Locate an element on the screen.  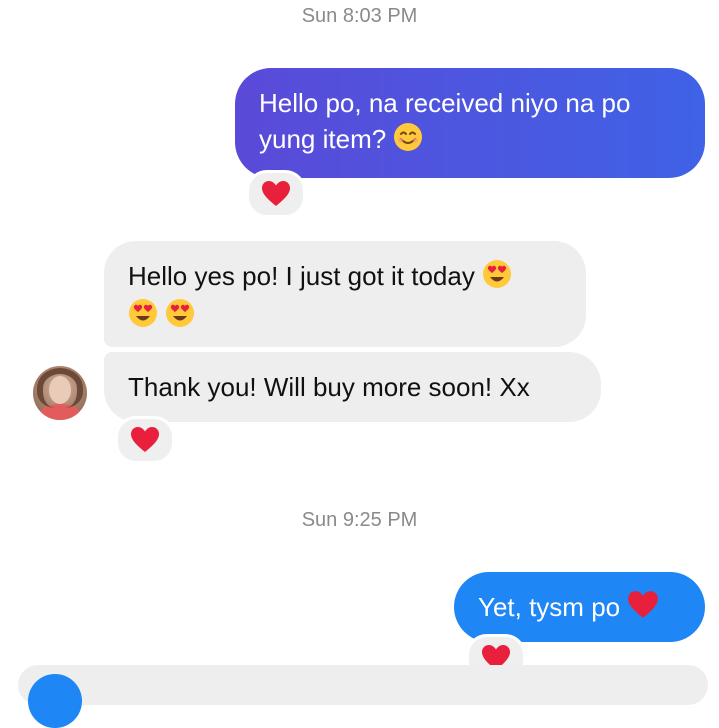
message-text: Hello yes po! I just got it today is located at coordinates (301, 276).